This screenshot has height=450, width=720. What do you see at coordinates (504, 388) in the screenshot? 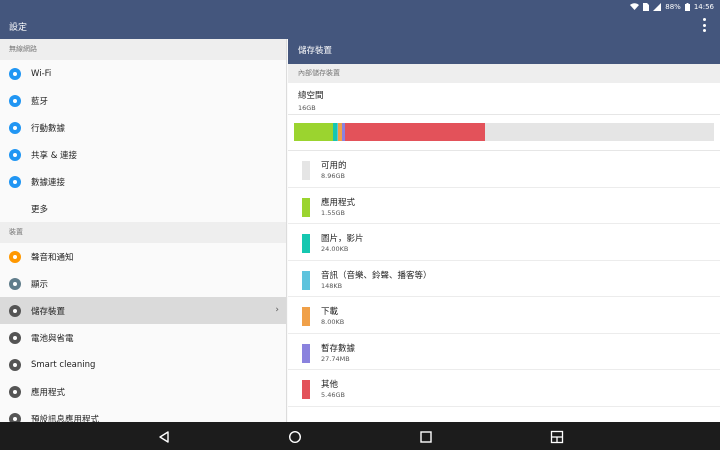
I see `storage-category-row: 其他 5.46GB` at bounding box center [504, 388].